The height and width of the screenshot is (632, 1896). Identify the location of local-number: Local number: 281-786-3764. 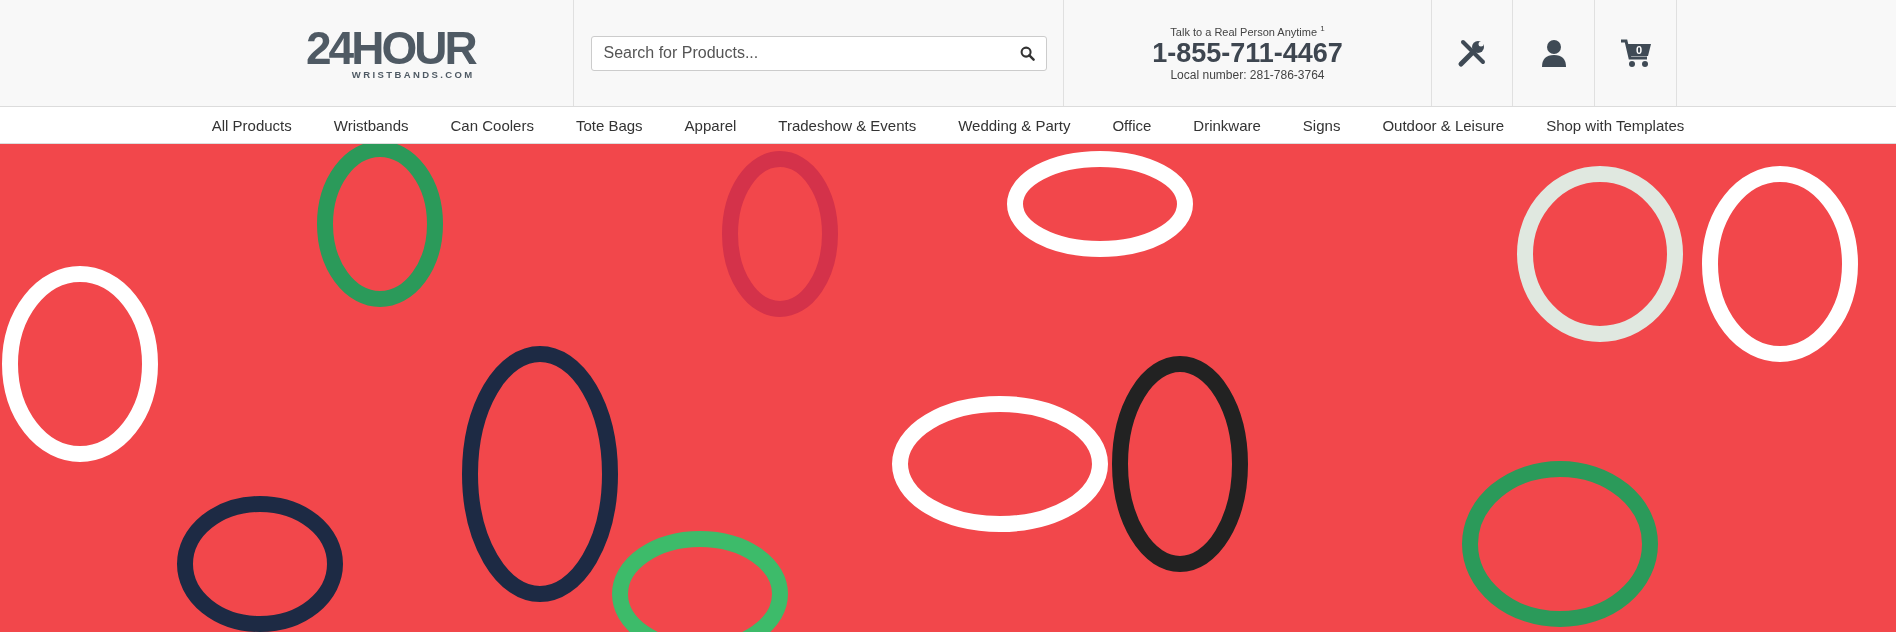
(1247, 74).